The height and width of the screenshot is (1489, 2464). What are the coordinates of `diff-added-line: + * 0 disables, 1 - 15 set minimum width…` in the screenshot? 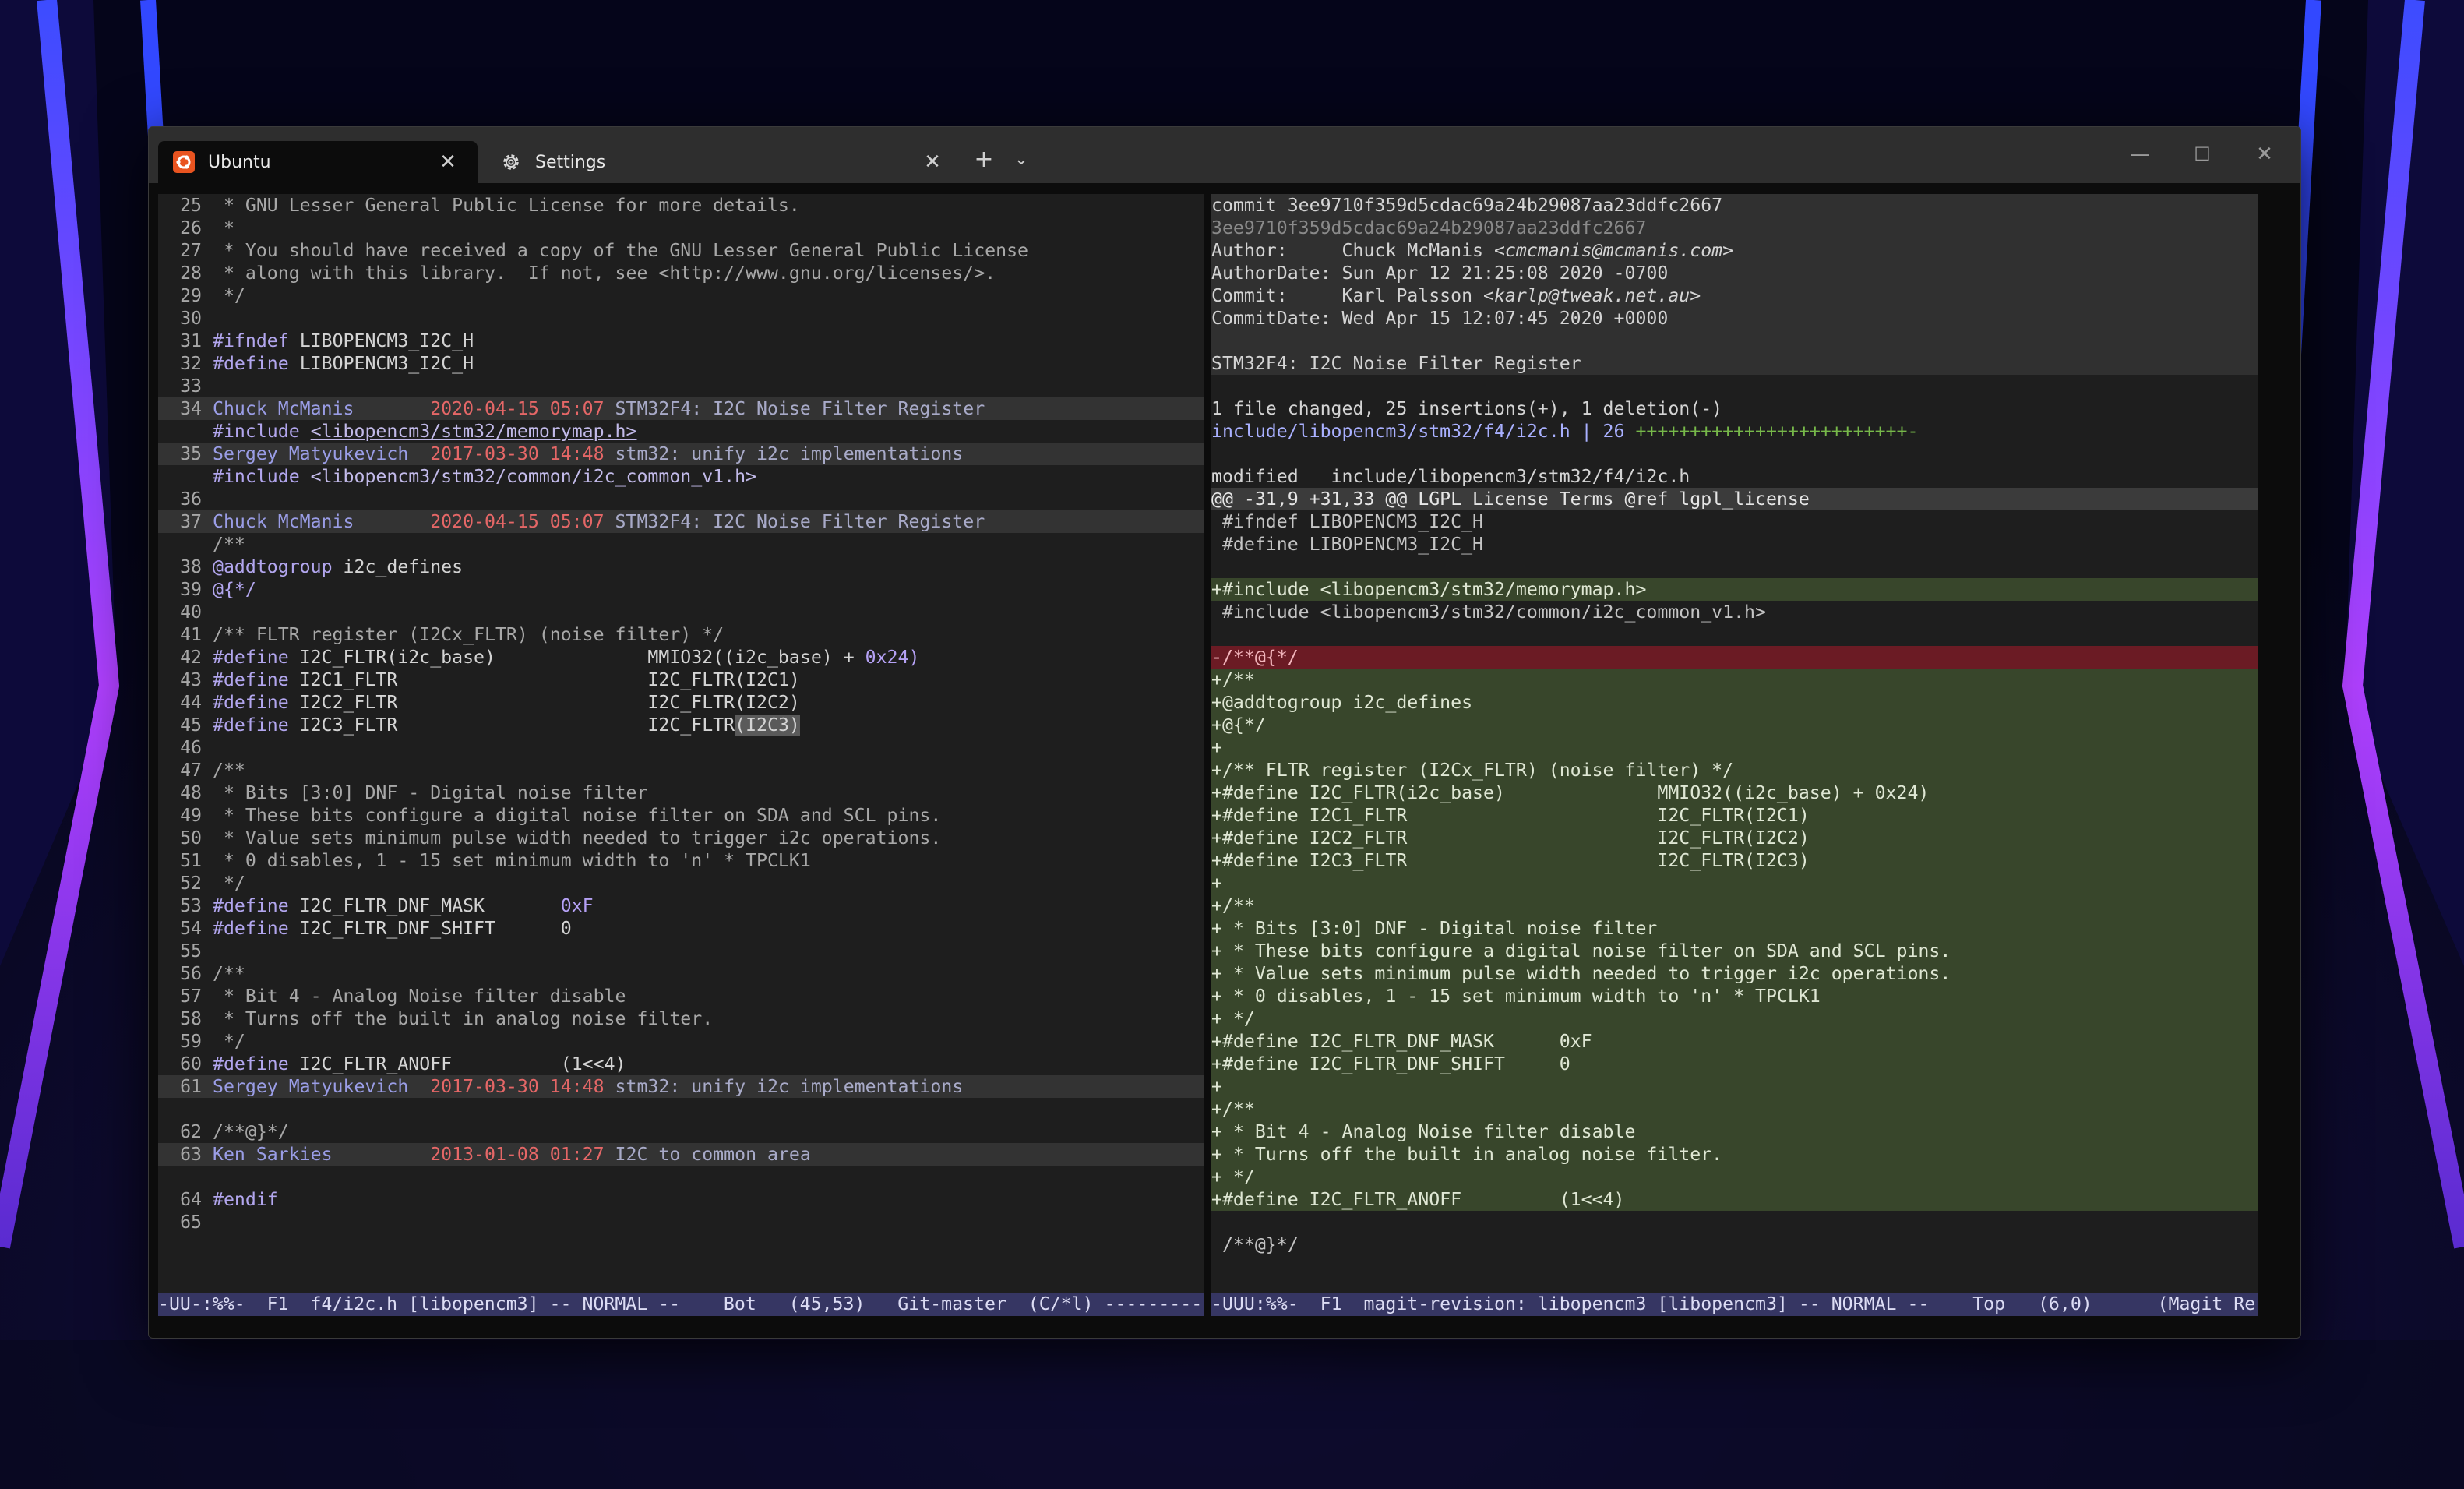 It's located at (1734, 996).